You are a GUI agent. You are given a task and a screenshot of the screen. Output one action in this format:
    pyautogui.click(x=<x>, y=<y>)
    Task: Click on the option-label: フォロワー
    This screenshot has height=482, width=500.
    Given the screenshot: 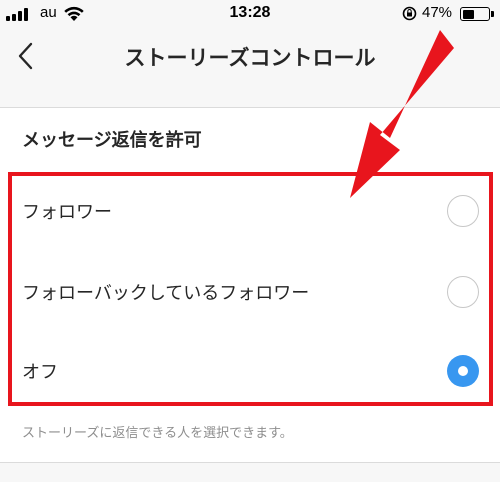 What is the action you would take?
    pyautogui.click(x=67, y=212)
    